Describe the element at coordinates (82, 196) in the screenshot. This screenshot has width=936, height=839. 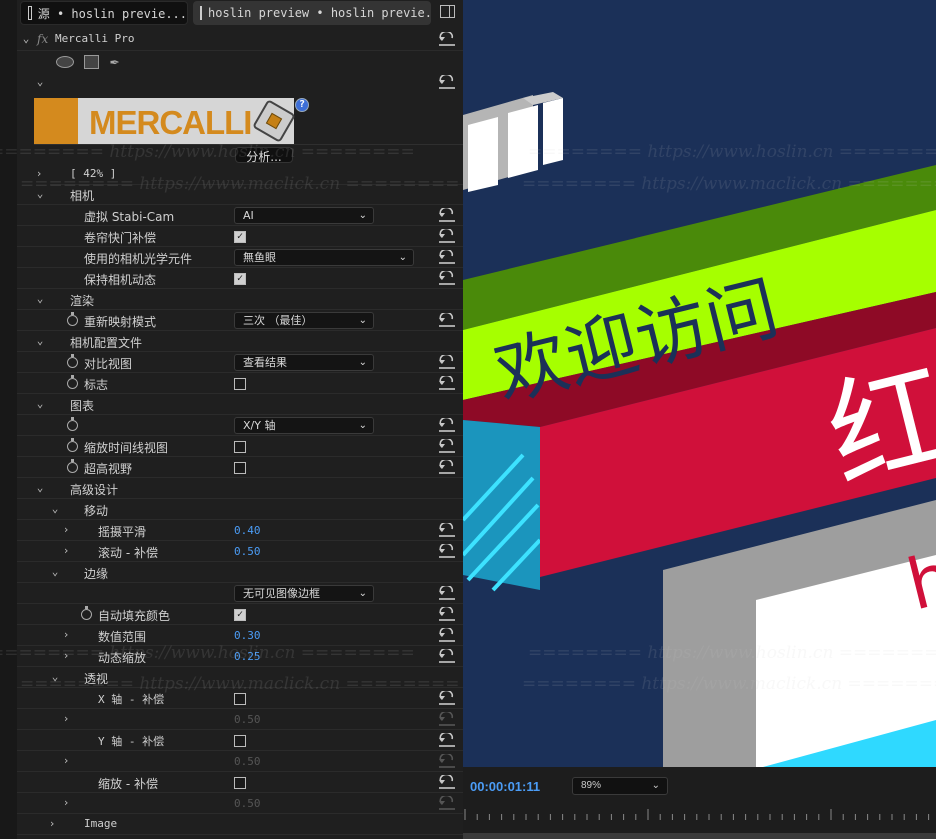
I see `parameter-label: 相机` at that location.